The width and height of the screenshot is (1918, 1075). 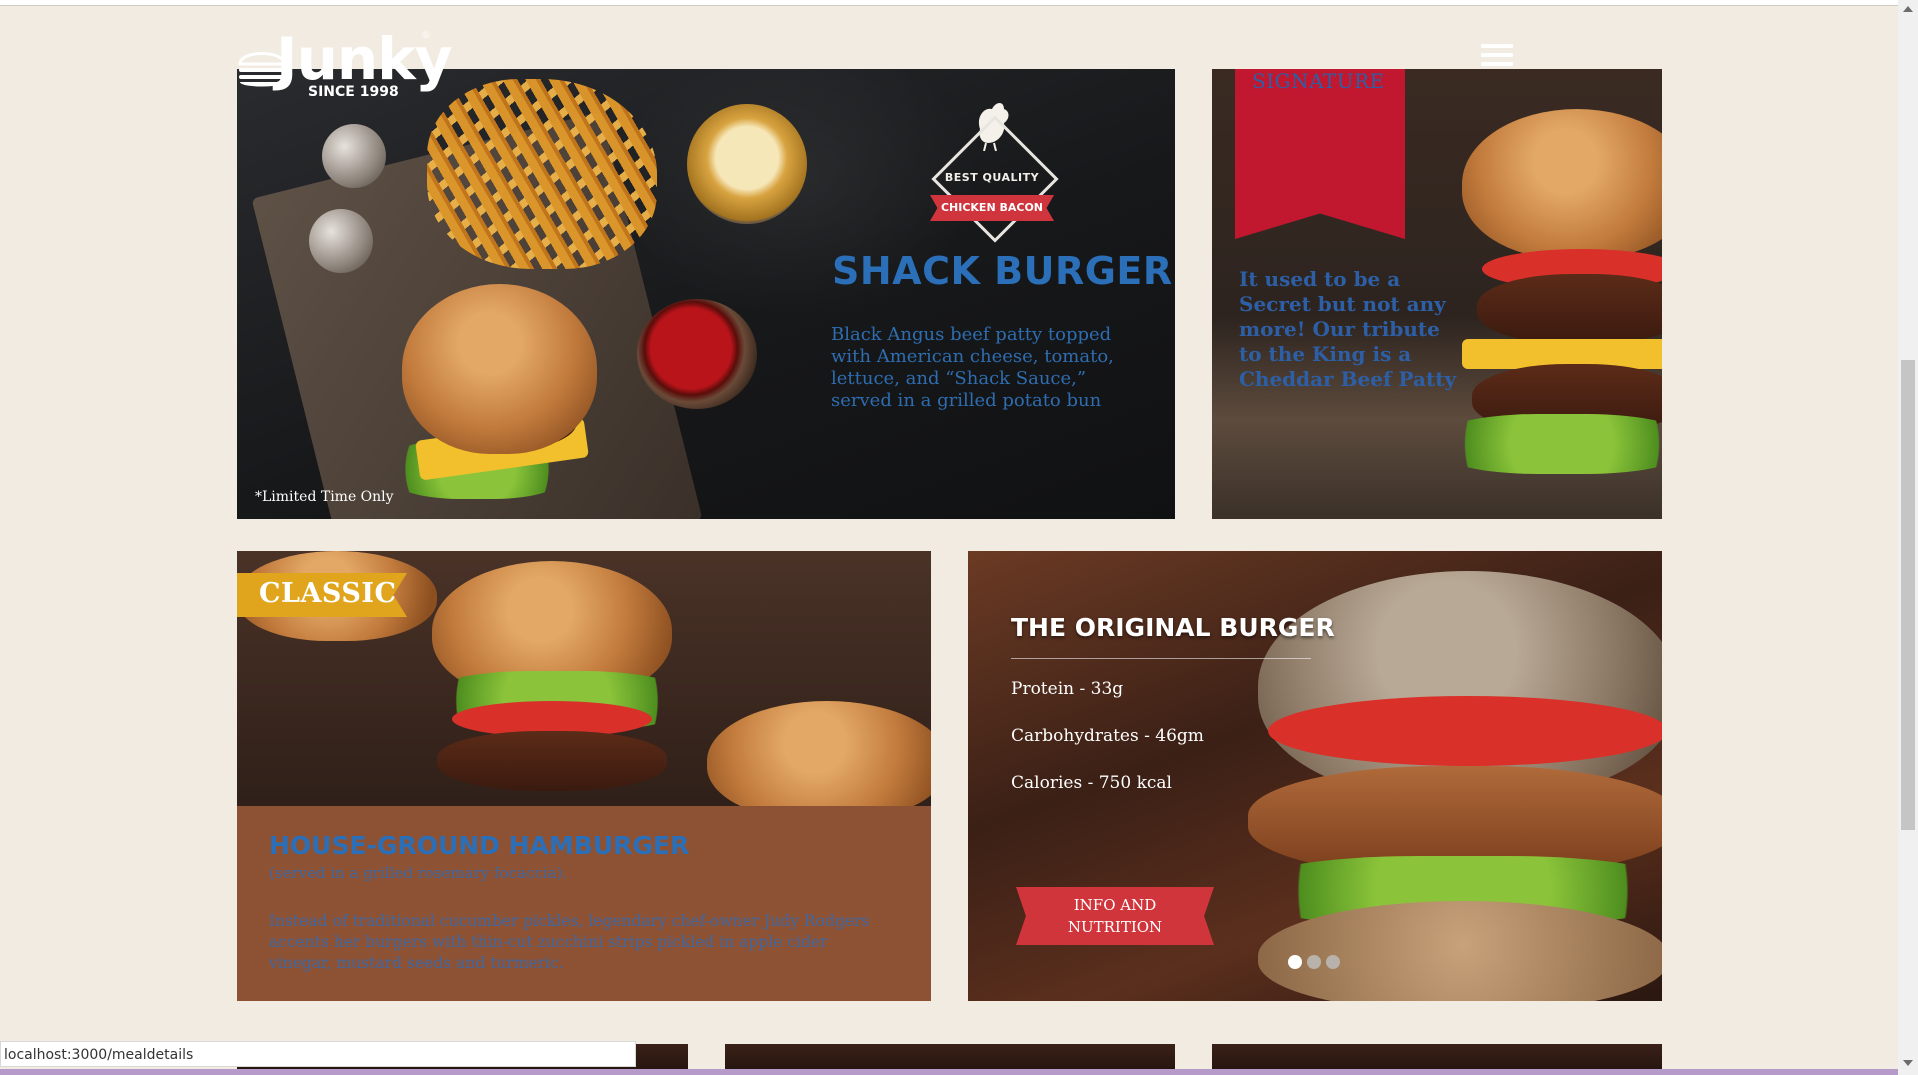 I want to click on classic-burger-title: HOUSE-GROUND HAMBURGER, so click(x=479, y=845).